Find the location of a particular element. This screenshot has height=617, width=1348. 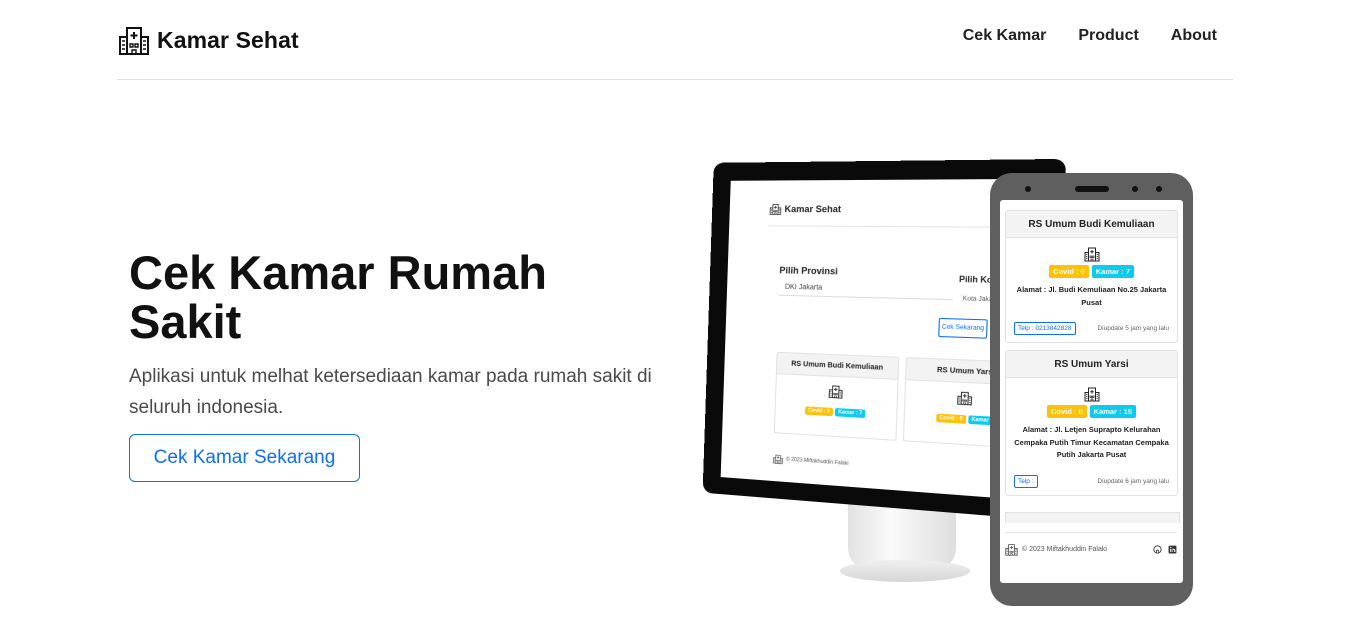

nav-menu: Cek Kamar Product About is located at coordinates (1090, 36).